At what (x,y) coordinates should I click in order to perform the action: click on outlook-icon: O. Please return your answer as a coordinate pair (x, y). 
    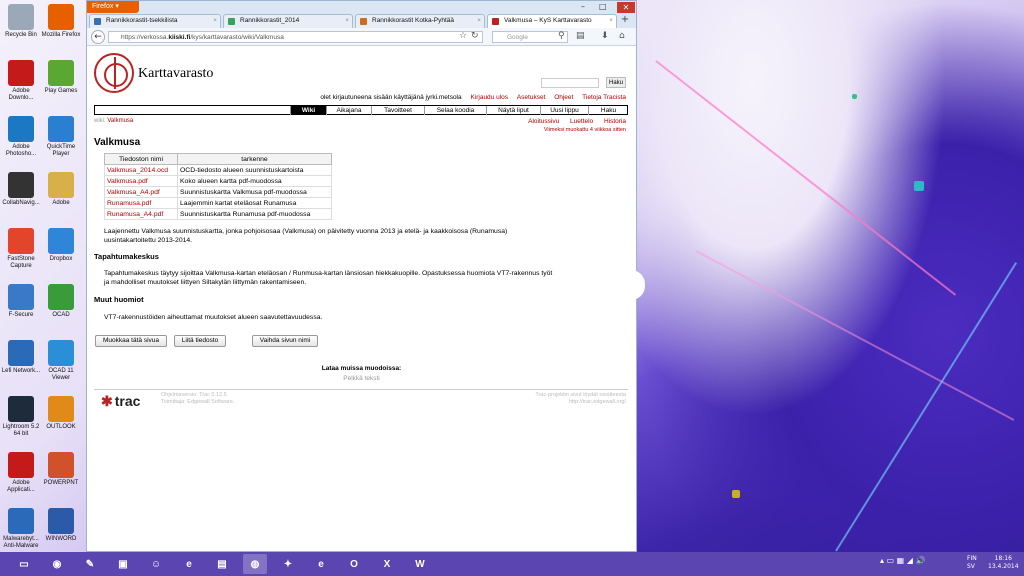
    Looking at the image, I should click on (354, 564).